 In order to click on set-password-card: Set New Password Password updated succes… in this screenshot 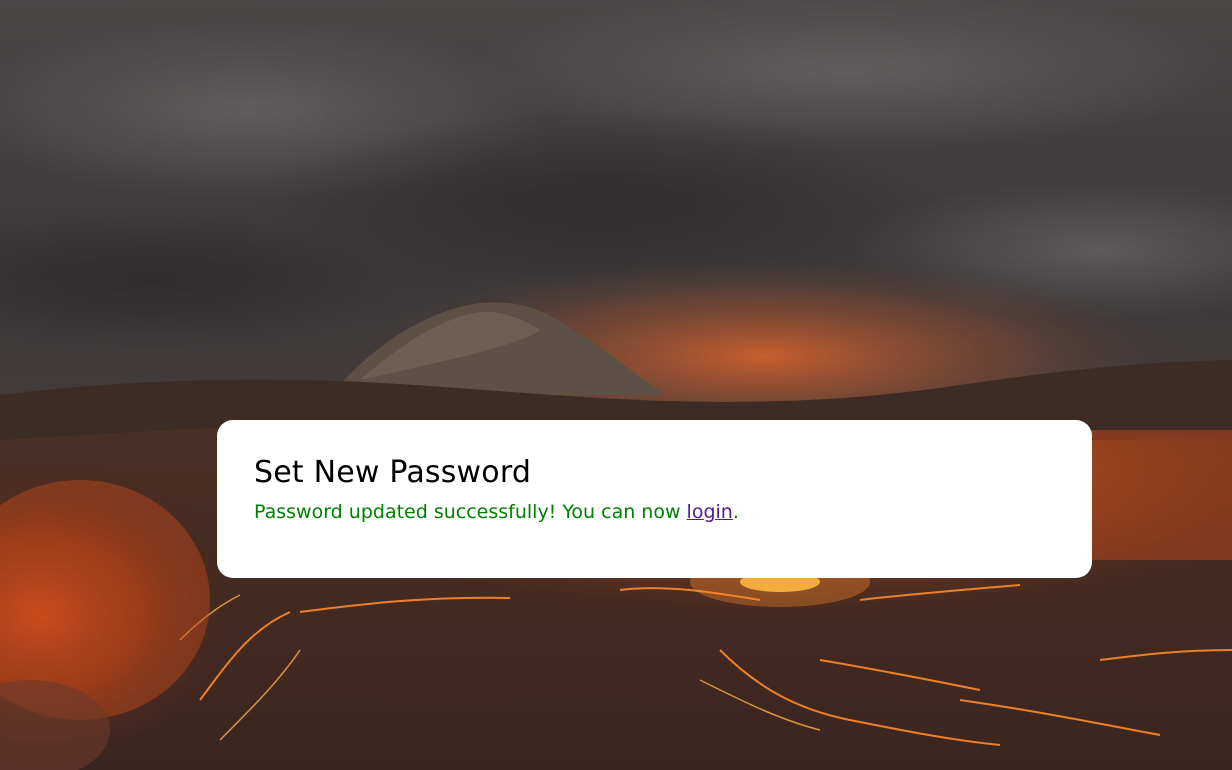, I will do `click(654, 499)`.